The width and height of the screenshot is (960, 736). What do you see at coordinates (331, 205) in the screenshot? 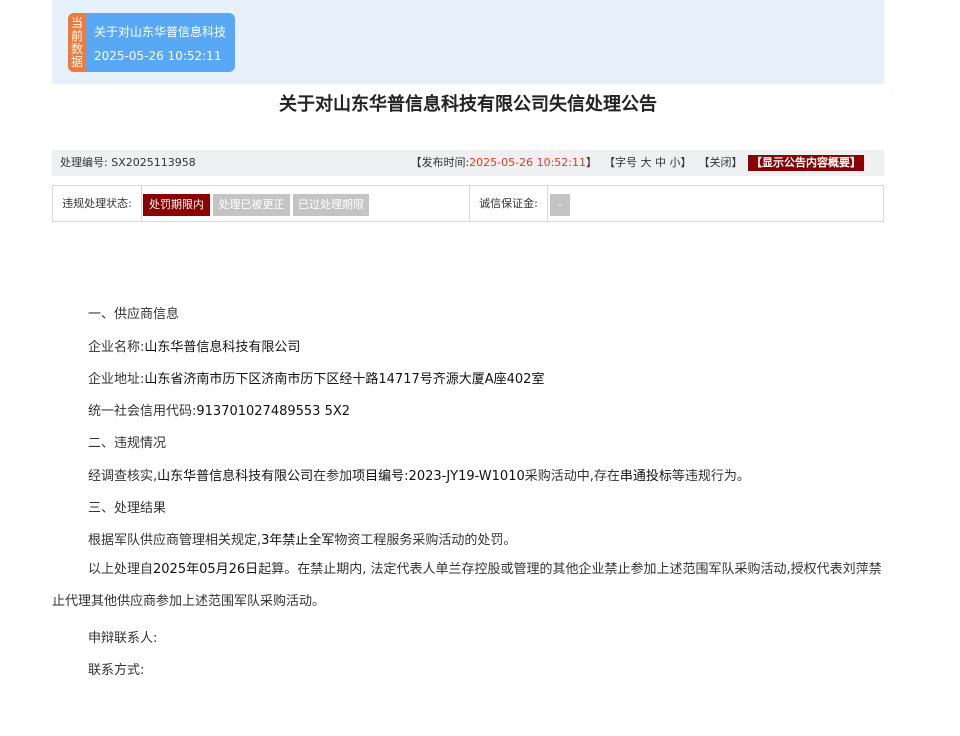
I see `status-expired-button: 已过处理期限` at bounding box center [331, 205].